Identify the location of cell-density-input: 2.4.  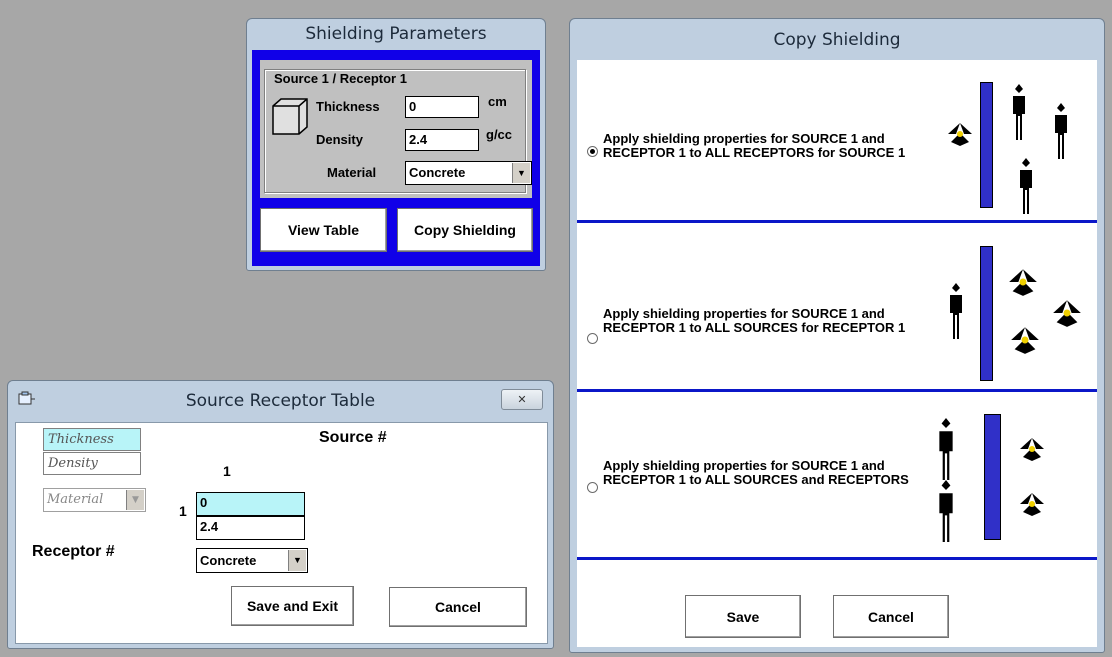
(250, 528).